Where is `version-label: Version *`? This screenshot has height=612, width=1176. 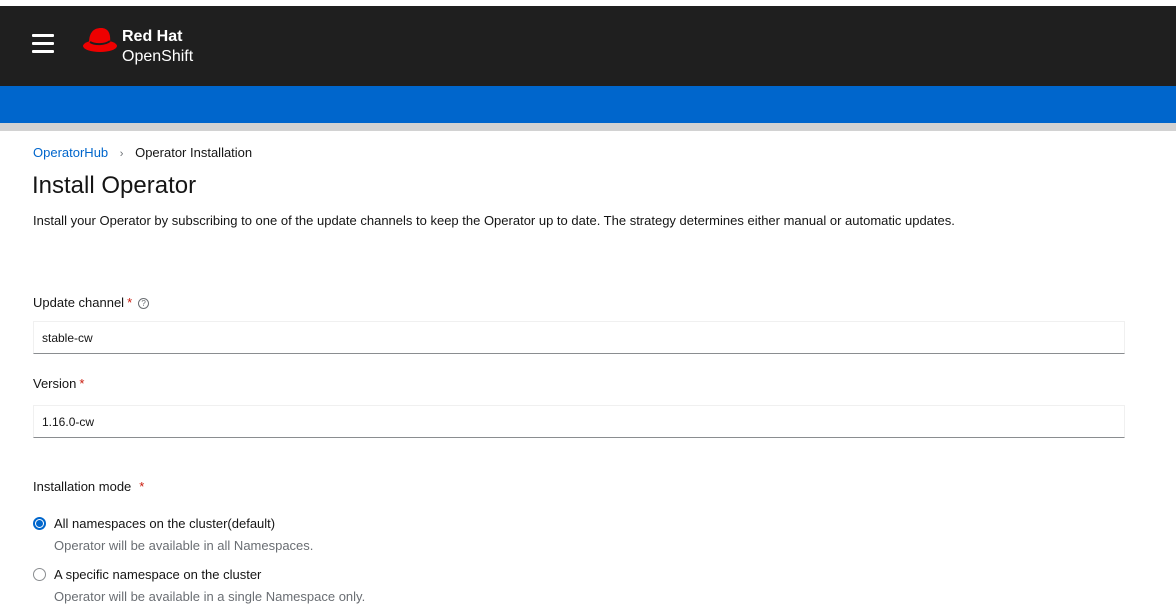 version-label: Version * is located at coordinates (58, 383).